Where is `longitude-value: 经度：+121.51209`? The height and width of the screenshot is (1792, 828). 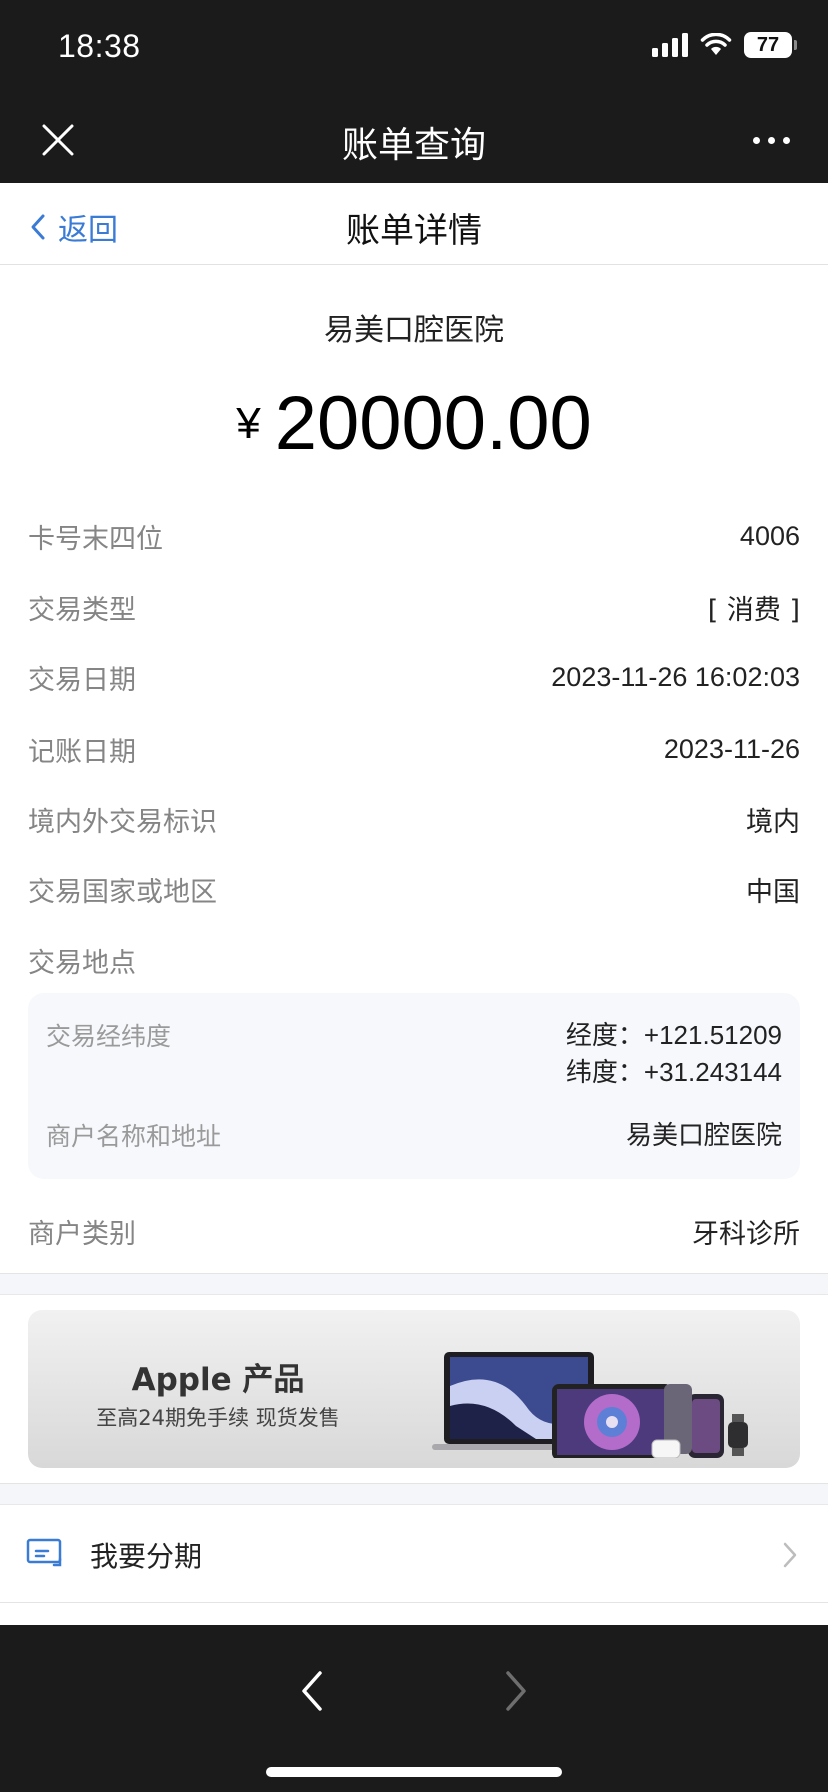
longitude-value: 经度：+121.51209 is located at coordinates (673, 1035).